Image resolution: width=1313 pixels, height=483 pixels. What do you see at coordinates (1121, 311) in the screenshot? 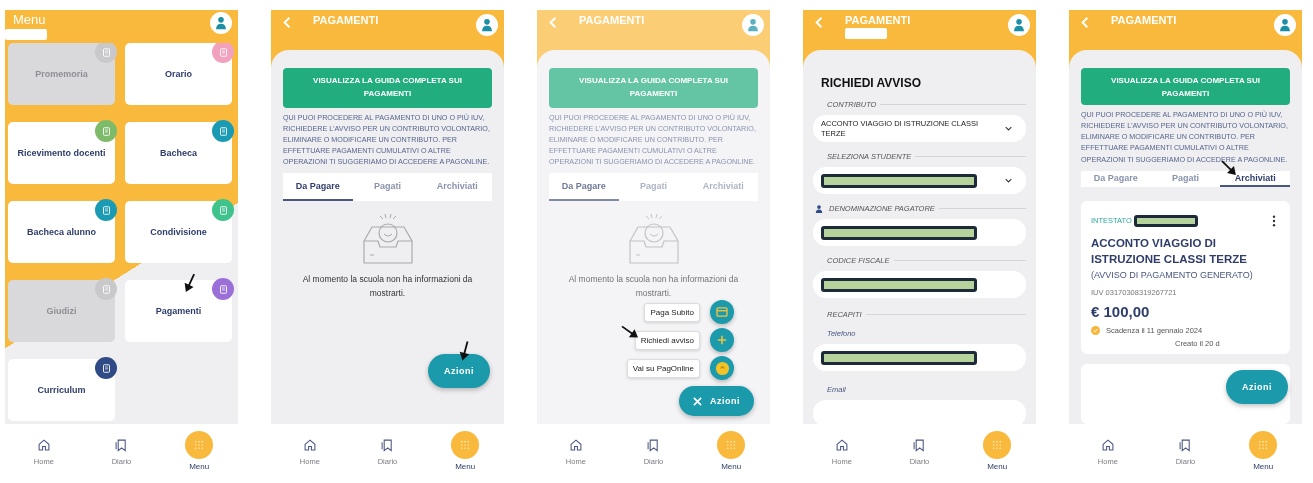
I see `payment-amount: € 100,00` at bounding box center [1121, 311].